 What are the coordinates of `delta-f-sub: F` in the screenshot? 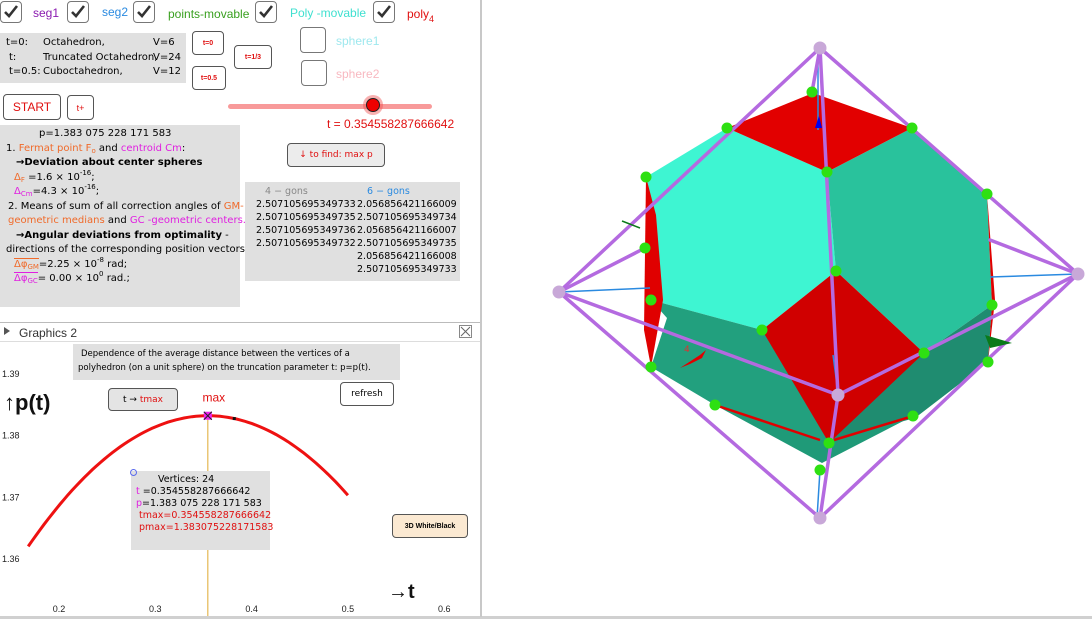 It's located at (22, 179).